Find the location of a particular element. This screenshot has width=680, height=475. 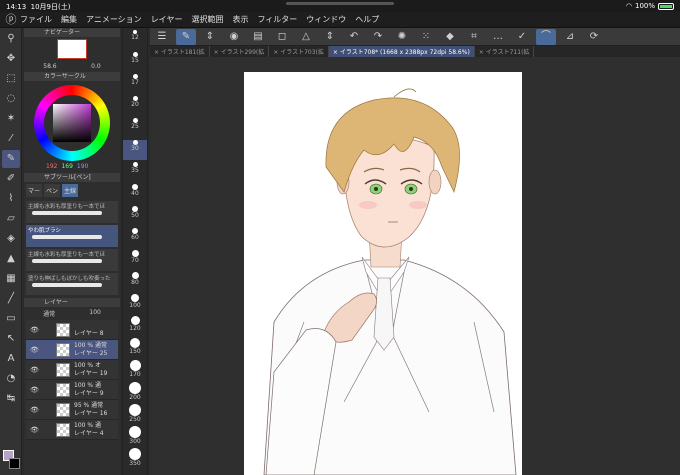

ruler-cmd-icon: ⊿ is located at coordinates (570, 37).